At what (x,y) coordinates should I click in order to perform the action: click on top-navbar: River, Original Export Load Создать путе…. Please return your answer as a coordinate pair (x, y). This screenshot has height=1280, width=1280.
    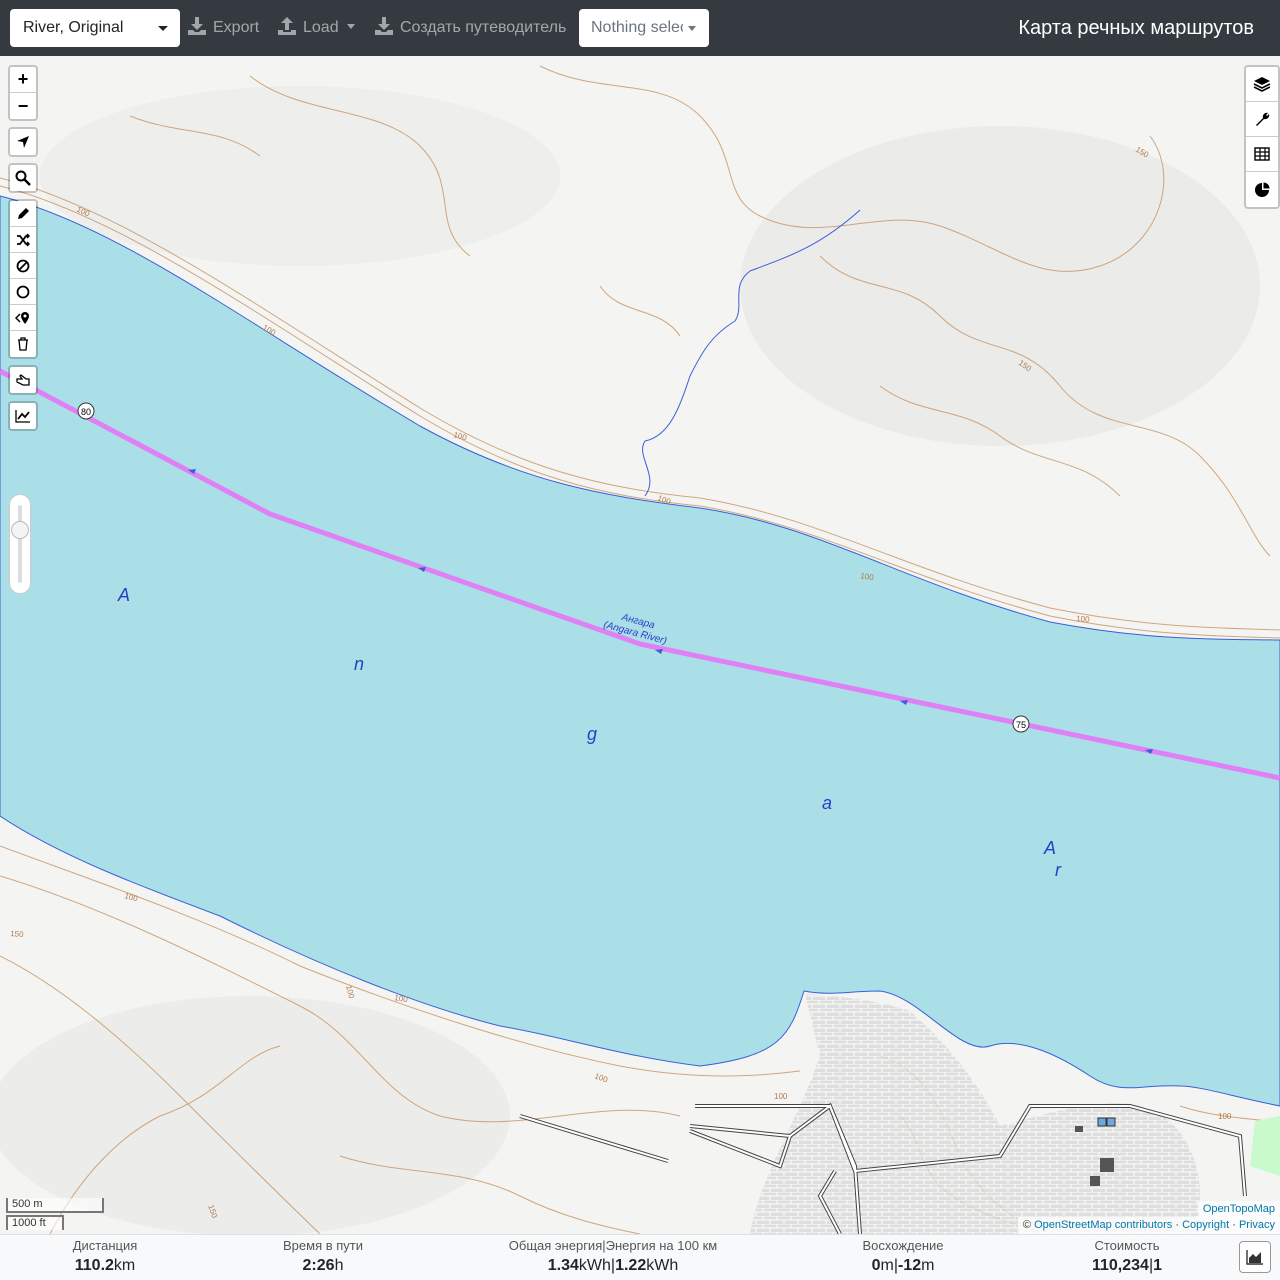
    Looking at the image, I should click on (640, 28).